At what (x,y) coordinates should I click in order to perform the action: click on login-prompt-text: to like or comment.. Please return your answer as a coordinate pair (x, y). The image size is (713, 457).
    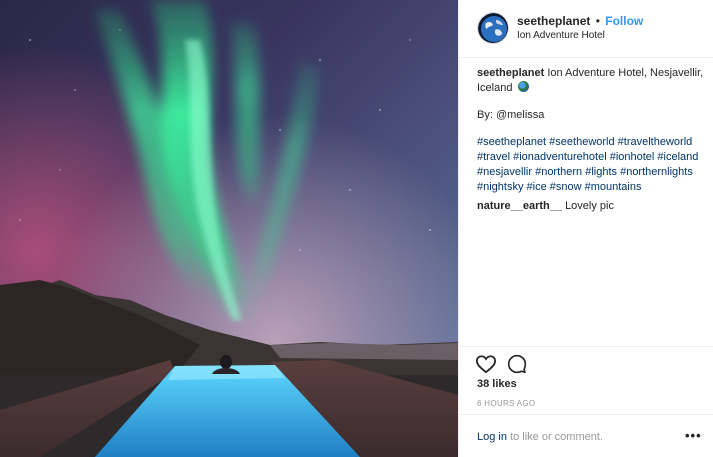
    Looking at the image, I should click on (554, 437).